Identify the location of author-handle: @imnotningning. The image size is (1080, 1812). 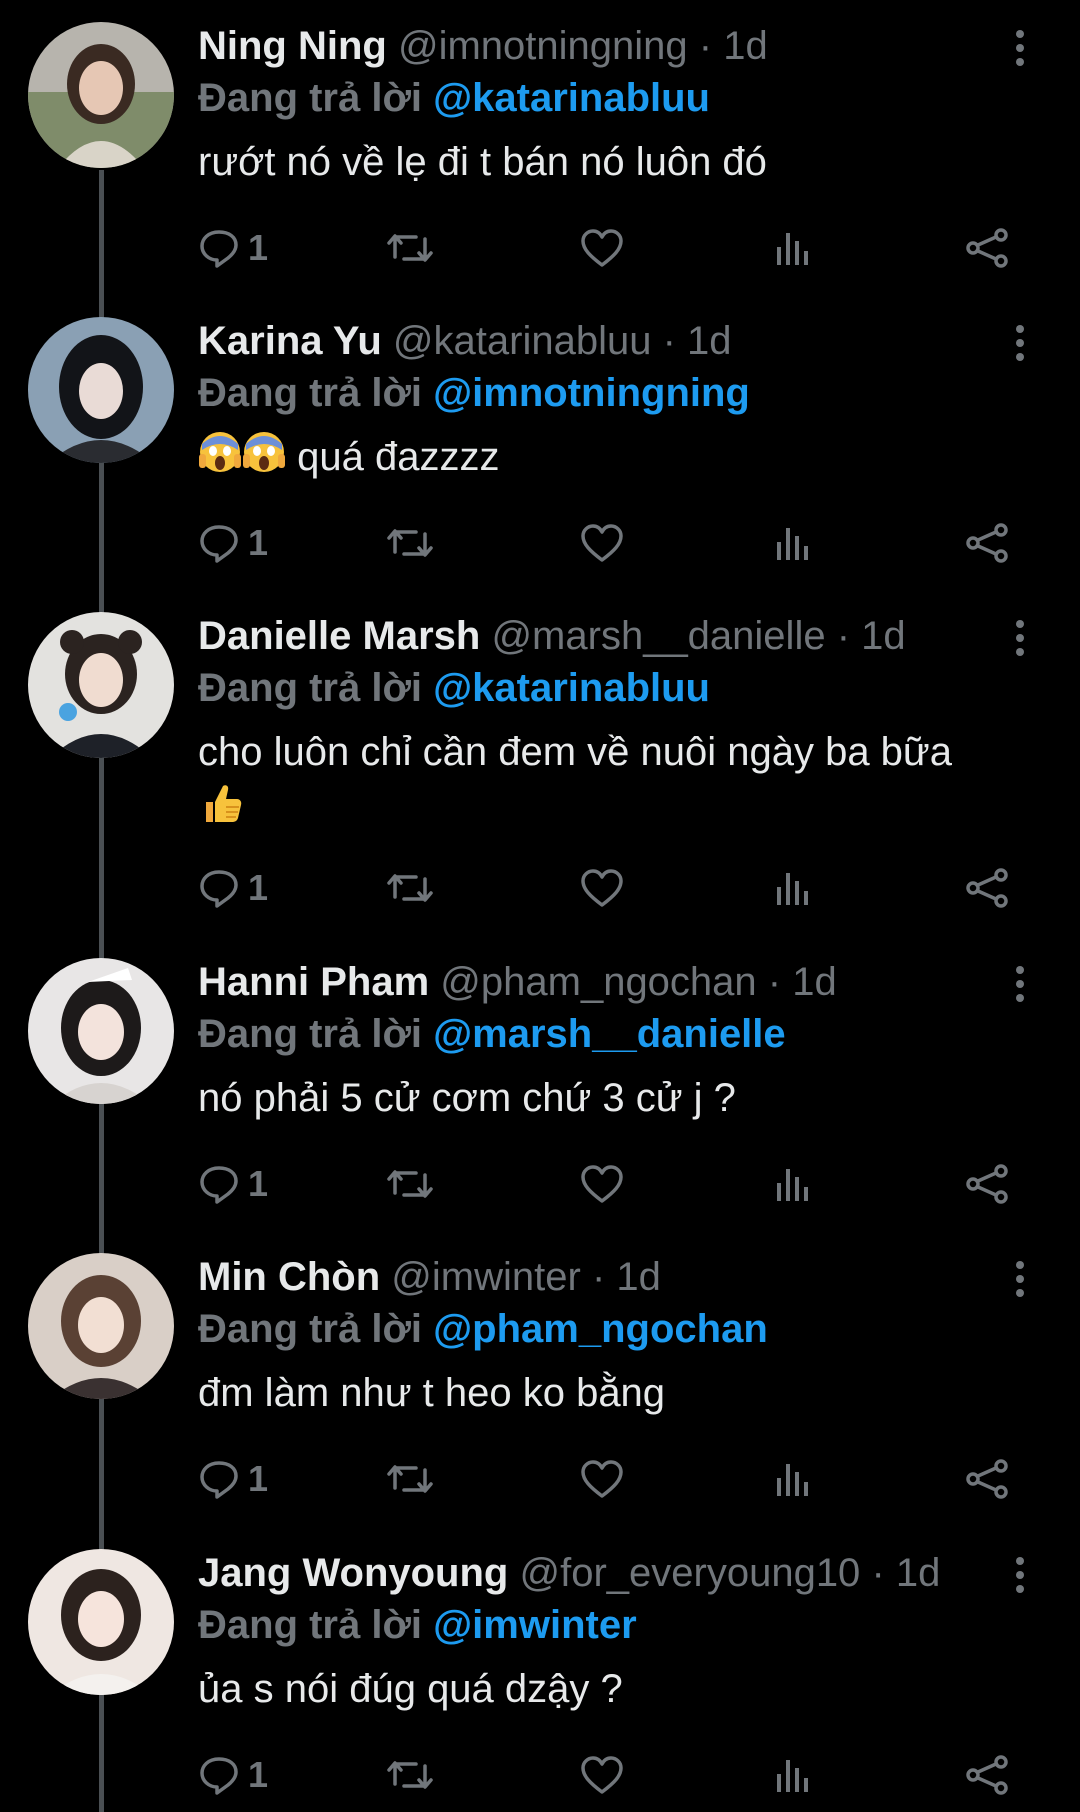
(543, 46).